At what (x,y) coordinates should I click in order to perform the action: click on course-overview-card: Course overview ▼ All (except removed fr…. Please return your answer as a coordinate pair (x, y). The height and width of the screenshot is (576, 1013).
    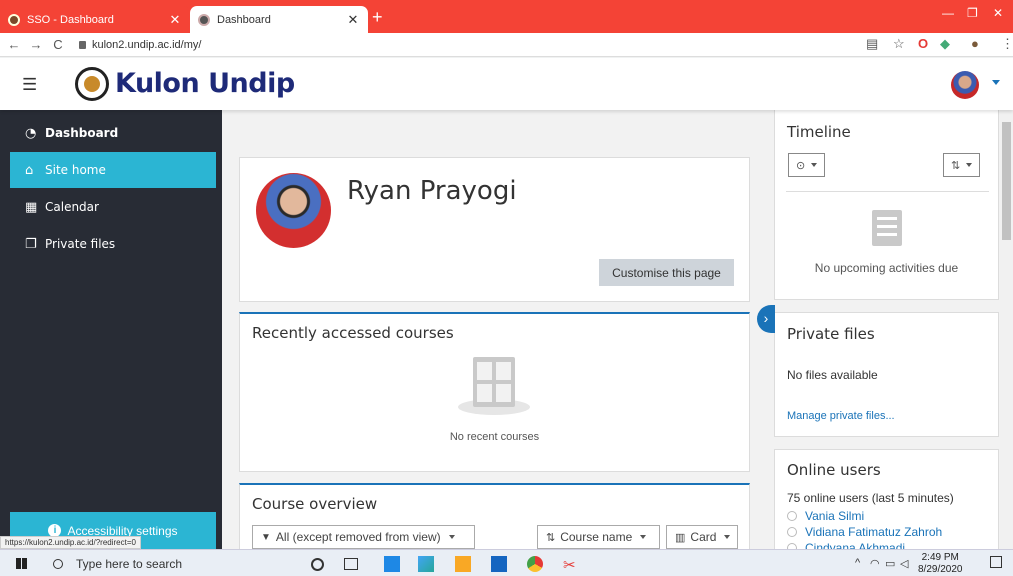
    Looking at the image, I should click on (494, 518).